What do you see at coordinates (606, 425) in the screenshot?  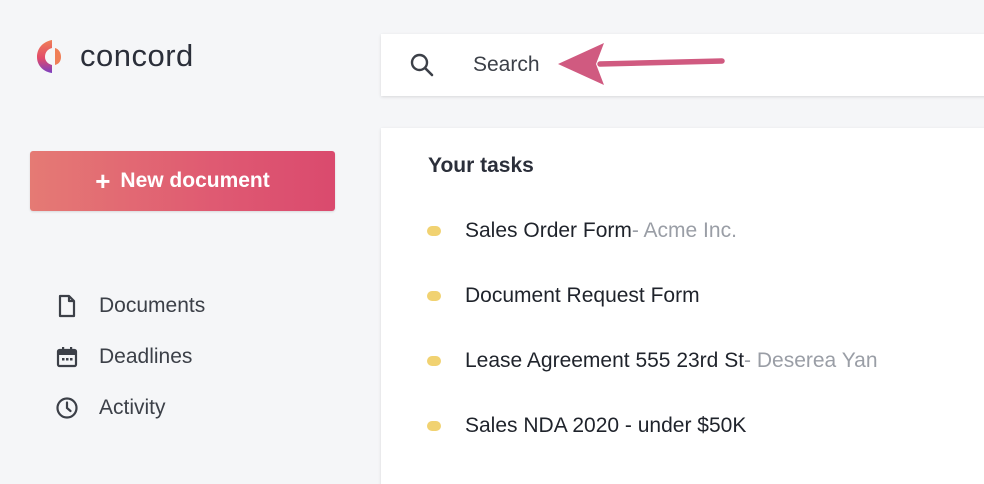 I see `task-name: Sales NDA 2020 - under $50K` at bounding box center [606, 425].